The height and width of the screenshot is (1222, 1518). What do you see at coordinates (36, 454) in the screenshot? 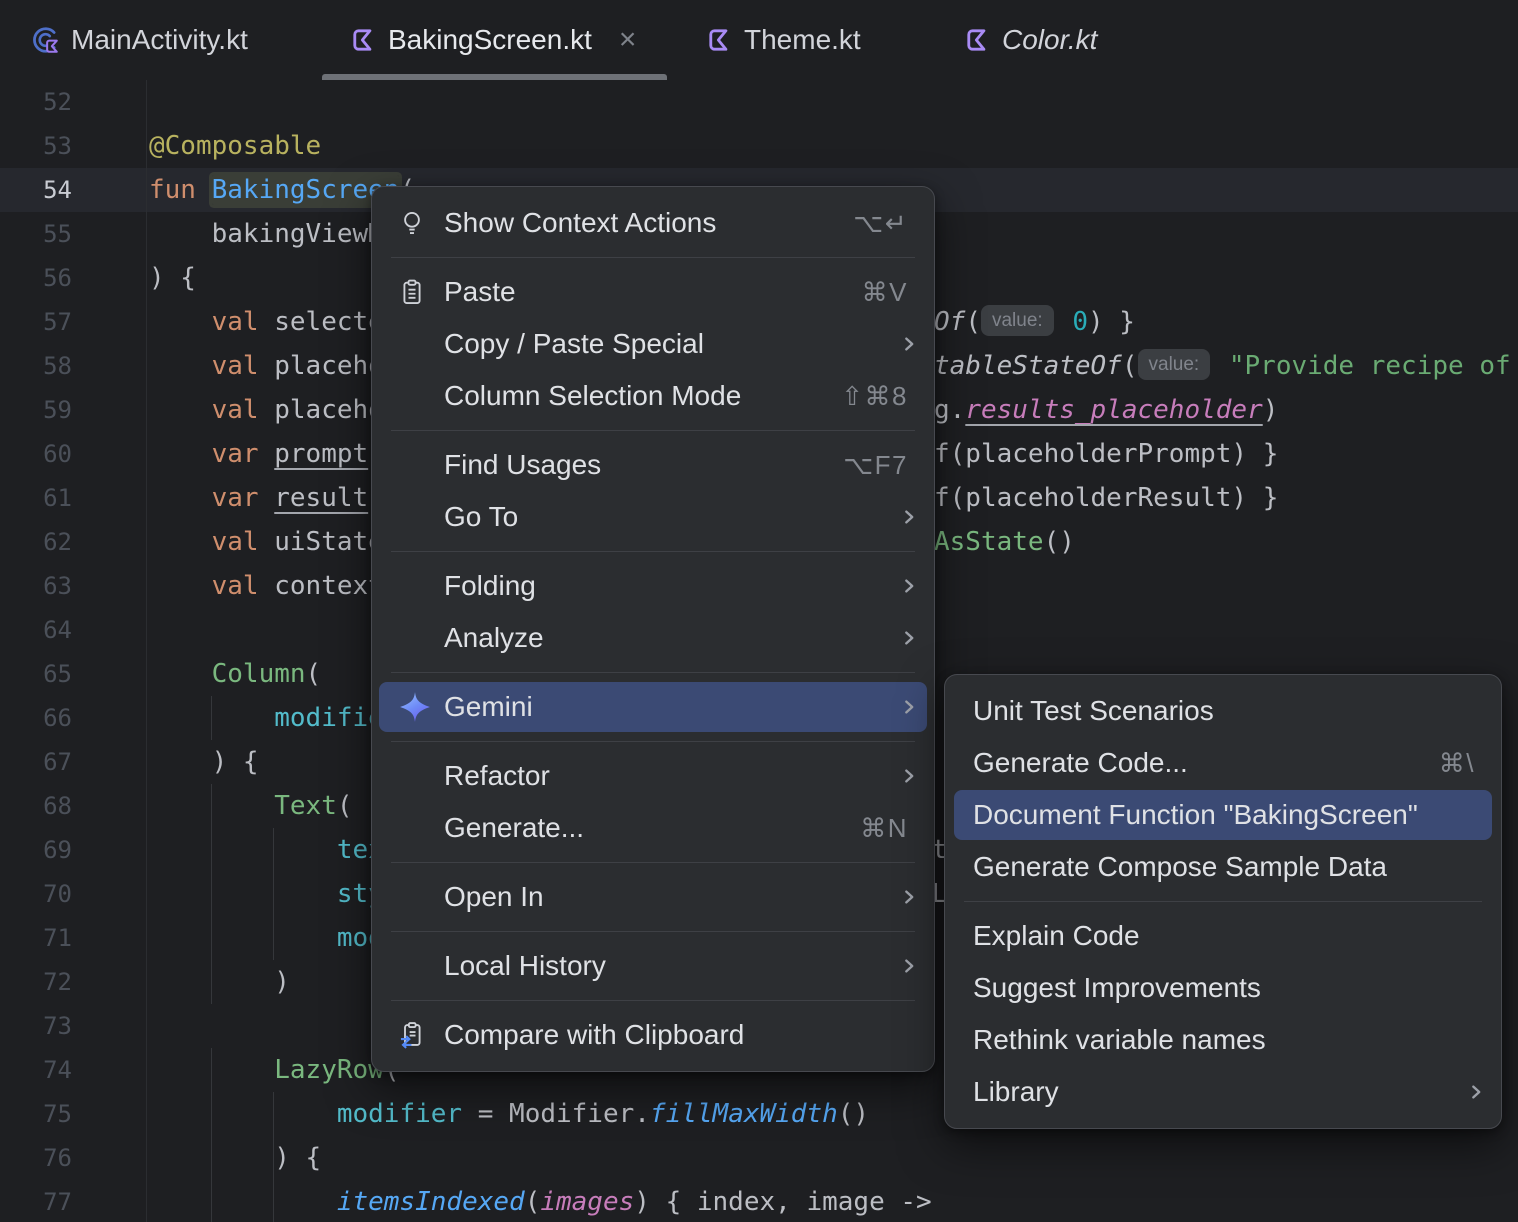
I see `line-number: 60` at bounding box center [36, 454].